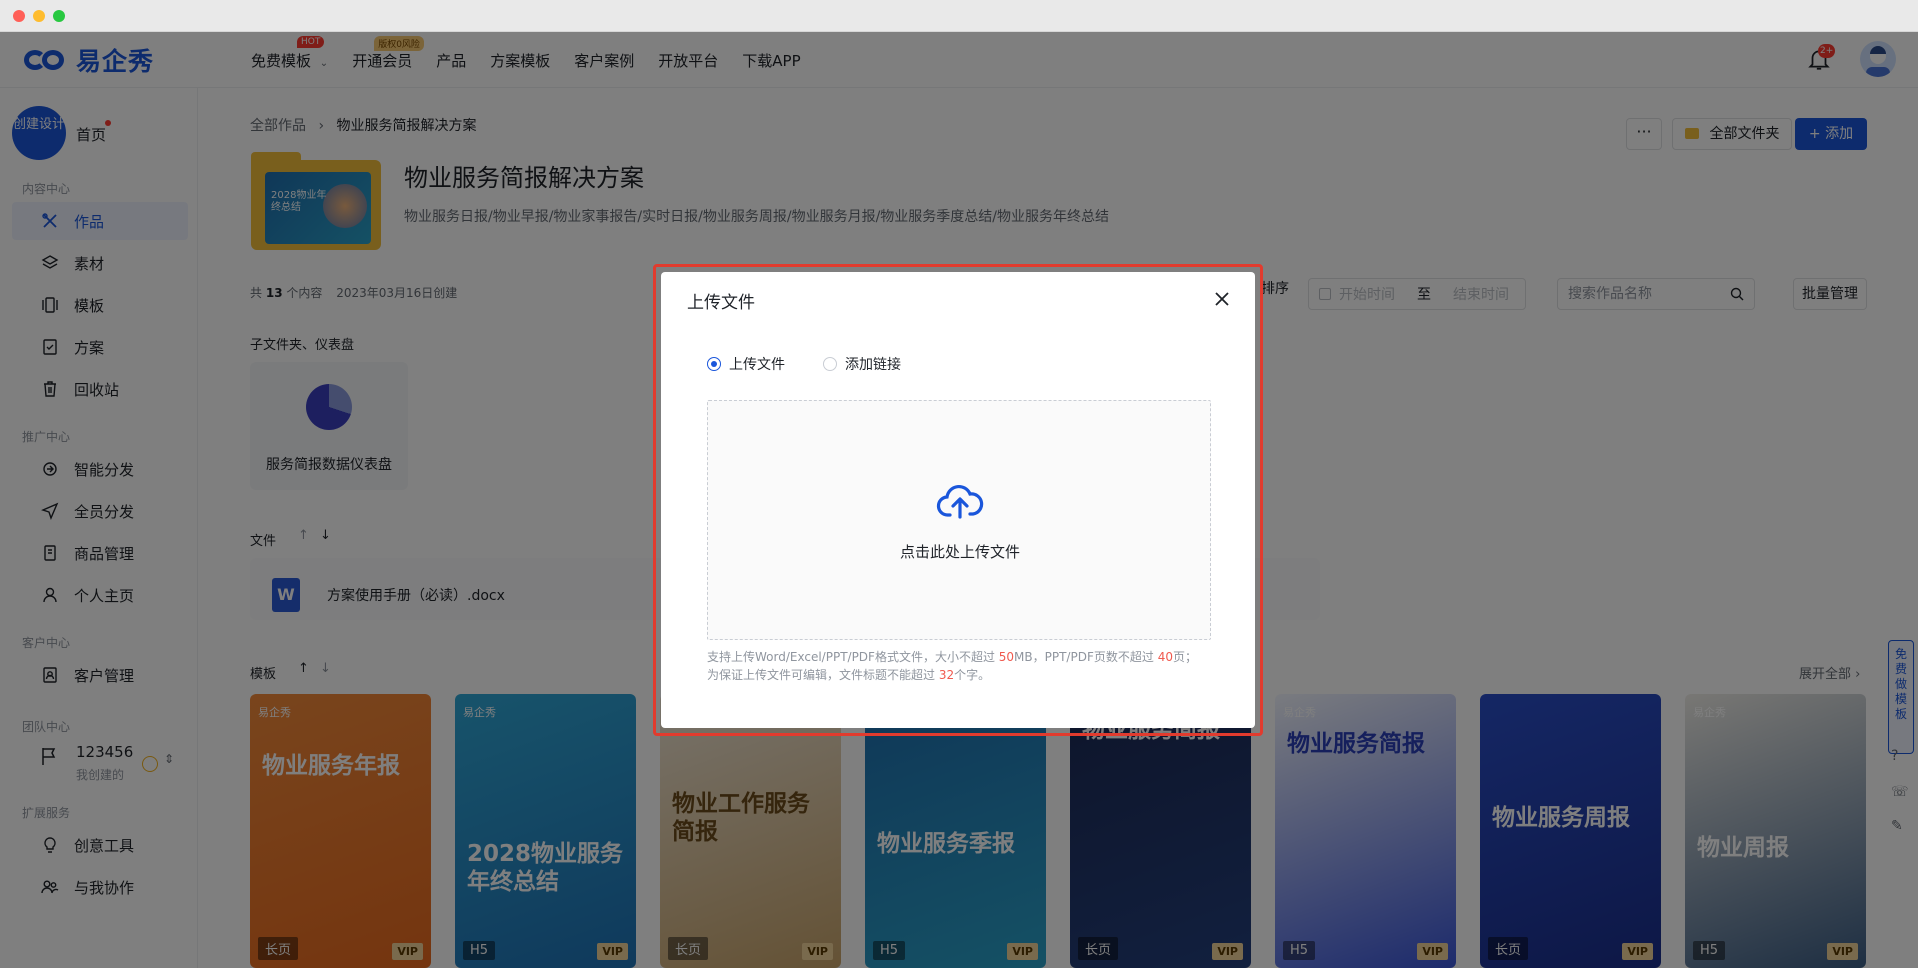  What do you see at coordinates (721, 303) in the screenshot?
I see `dialog-title: 上传文件` at bounding box center [721, 303].